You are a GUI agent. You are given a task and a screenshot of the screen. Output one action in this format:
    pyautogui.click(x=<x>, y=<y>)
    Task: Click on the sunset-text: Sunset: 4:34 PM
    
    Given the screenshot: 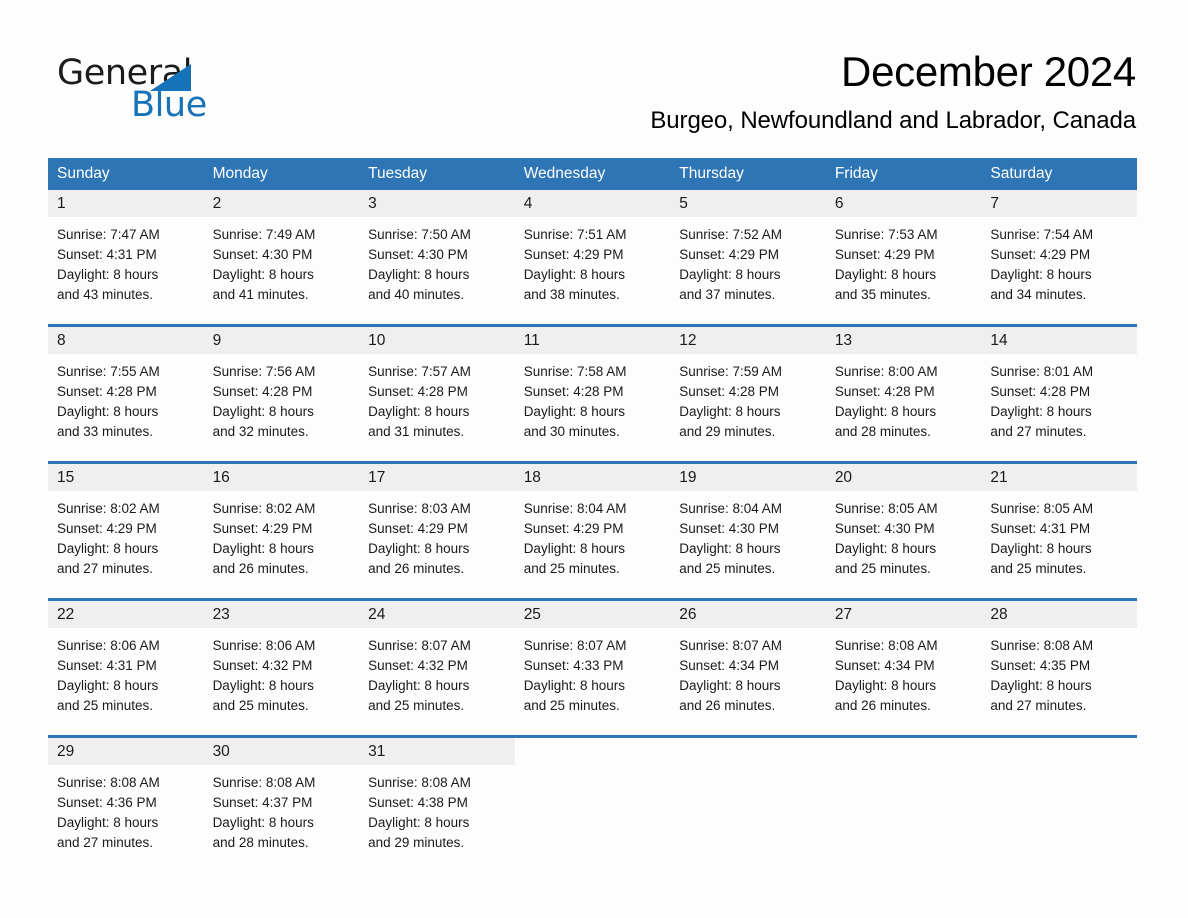 What is the action you would take?
    pyautogui.click(x=729, y=665)
    